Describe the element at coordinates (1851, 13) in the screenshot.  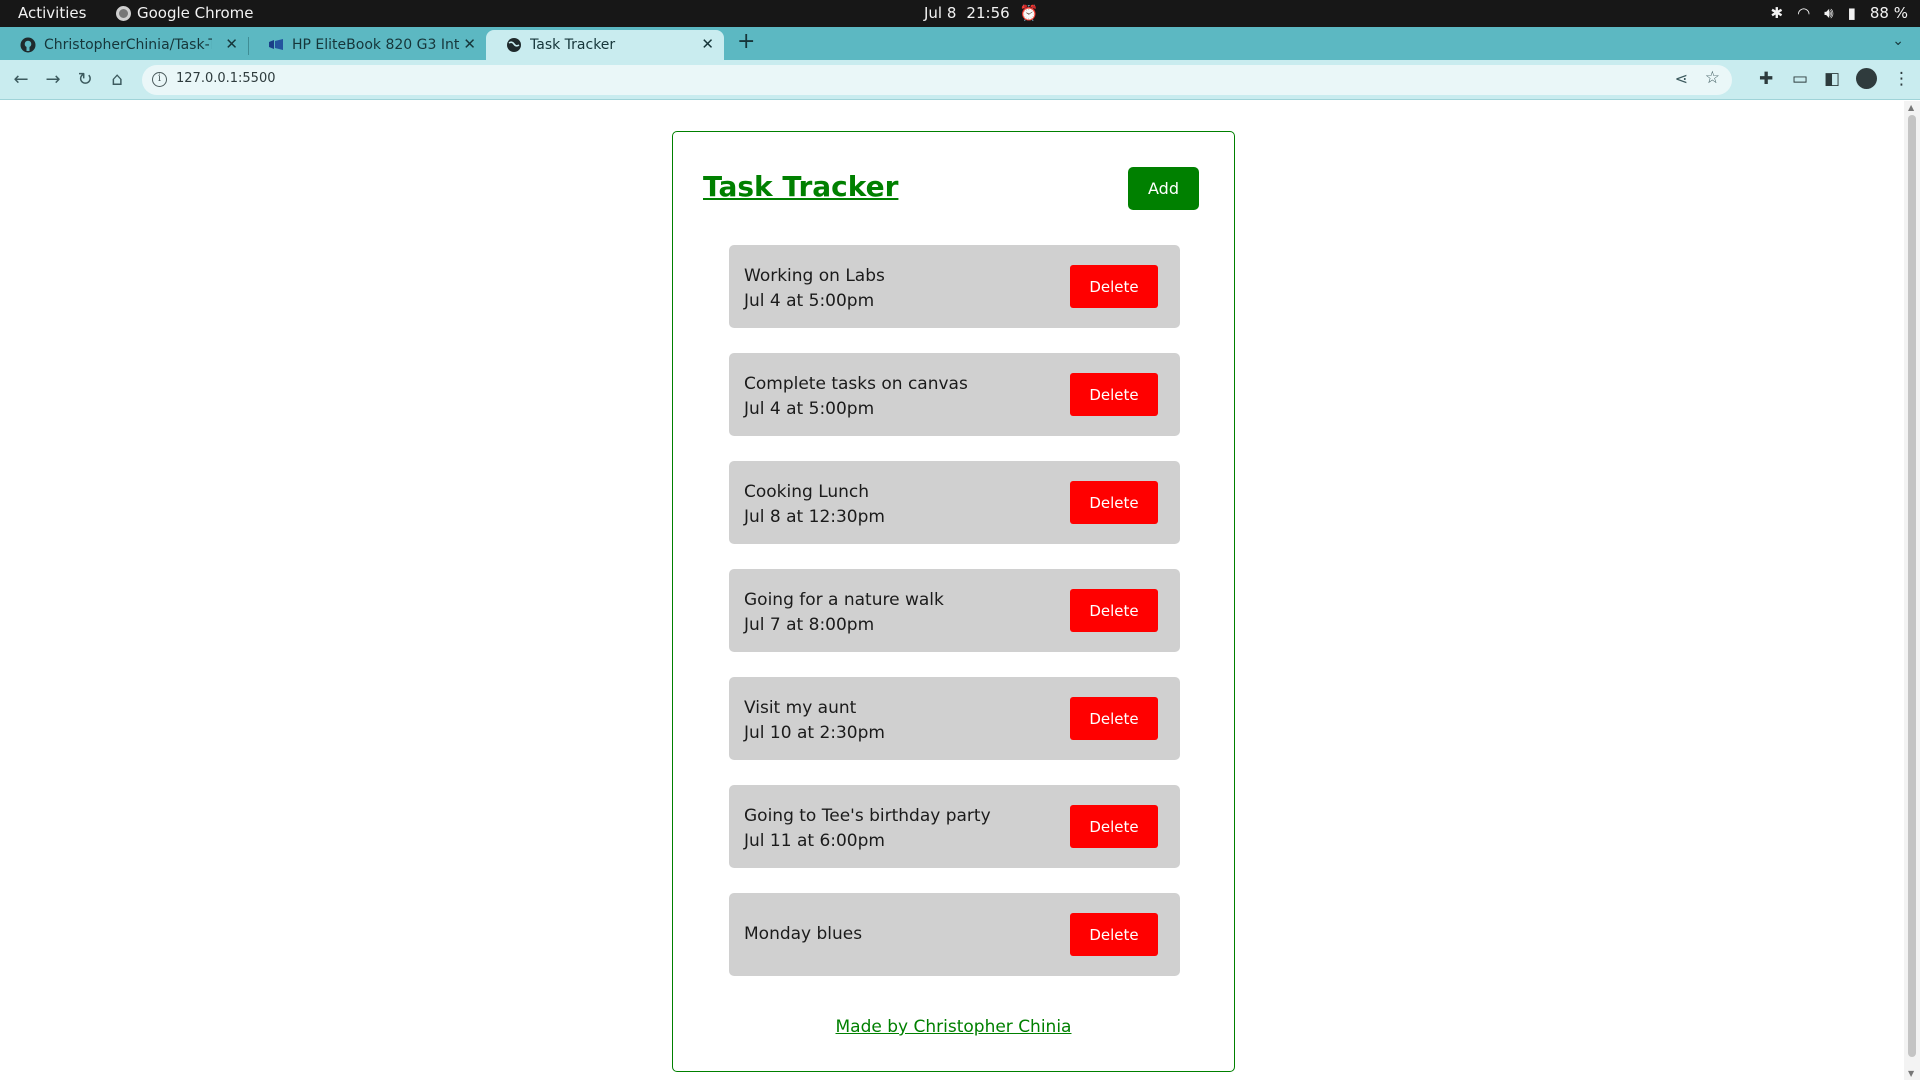
I see `battery-icon: ▮` at that location.